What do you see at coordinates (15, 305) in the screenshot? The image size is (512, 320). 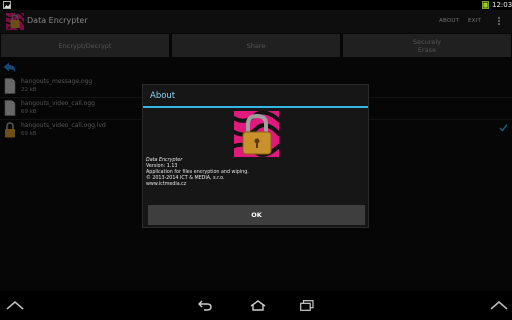 I see `keyboard-hide-icon` at bounding box center [15, 305].